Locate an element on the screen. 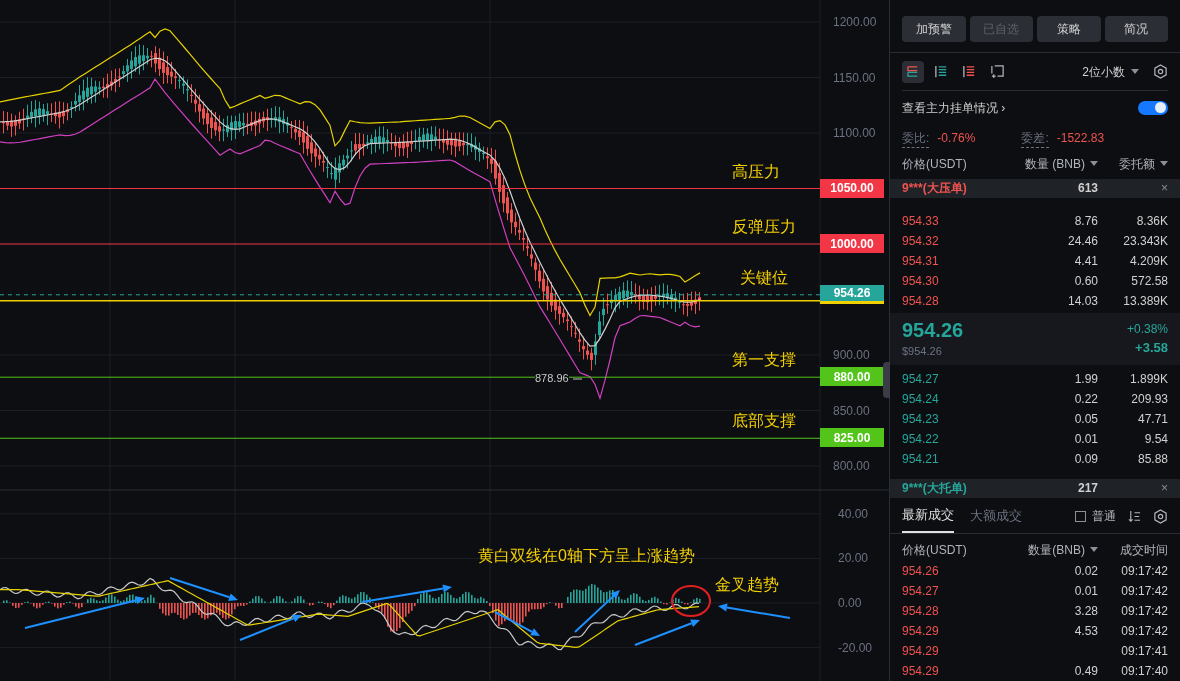  ratio-label: 委比: is located at coordinates (916, 139).